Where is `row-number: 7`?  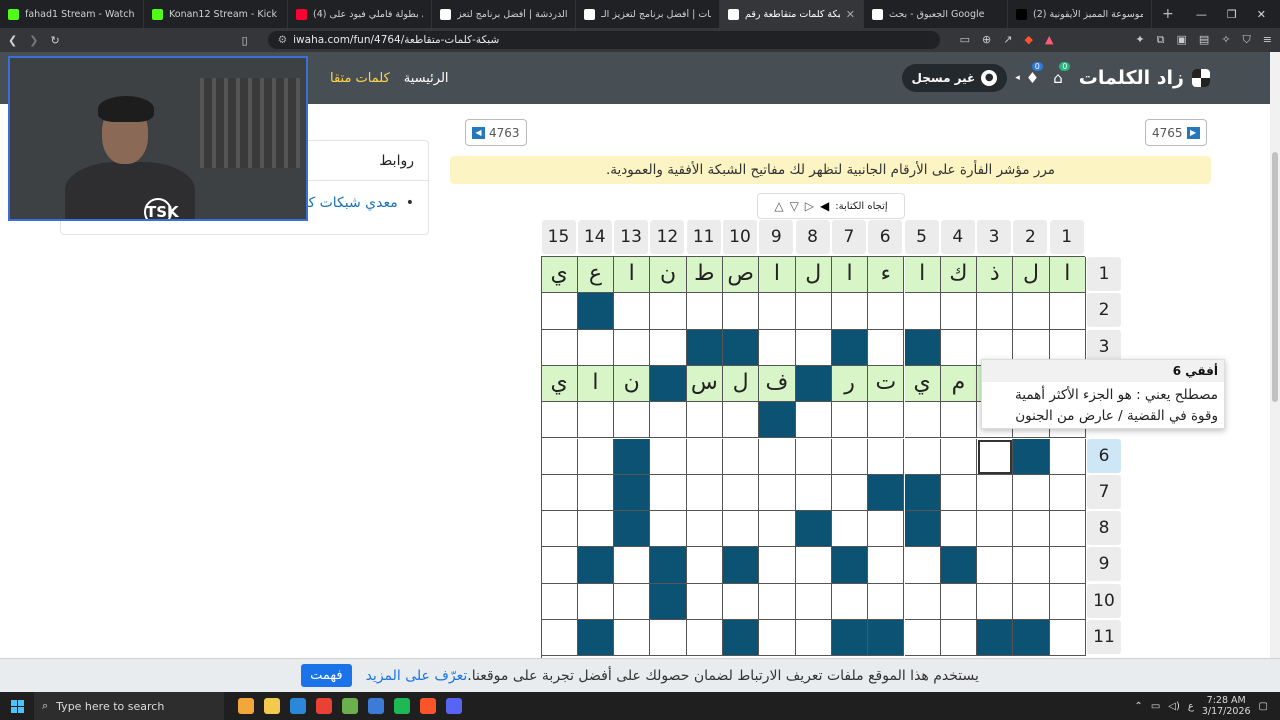
row-number: 7 is located at coordinates (1104, 491).